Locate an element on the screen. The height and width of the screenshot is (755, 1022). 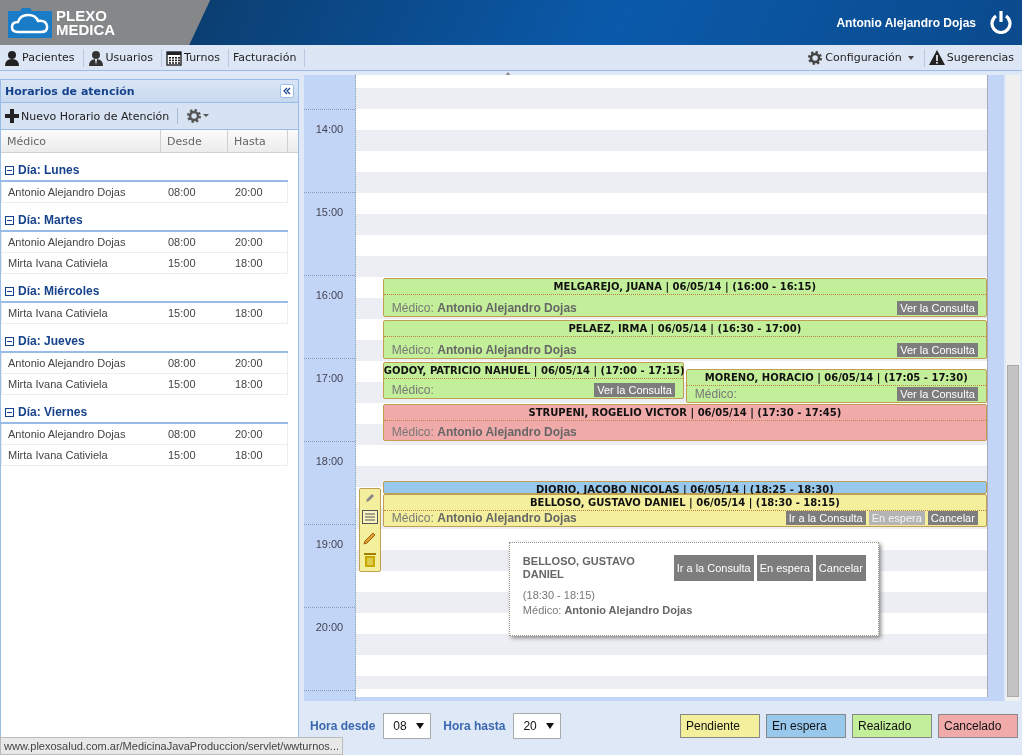
hour-label: 16:00 is located at coordinates (329, 296).